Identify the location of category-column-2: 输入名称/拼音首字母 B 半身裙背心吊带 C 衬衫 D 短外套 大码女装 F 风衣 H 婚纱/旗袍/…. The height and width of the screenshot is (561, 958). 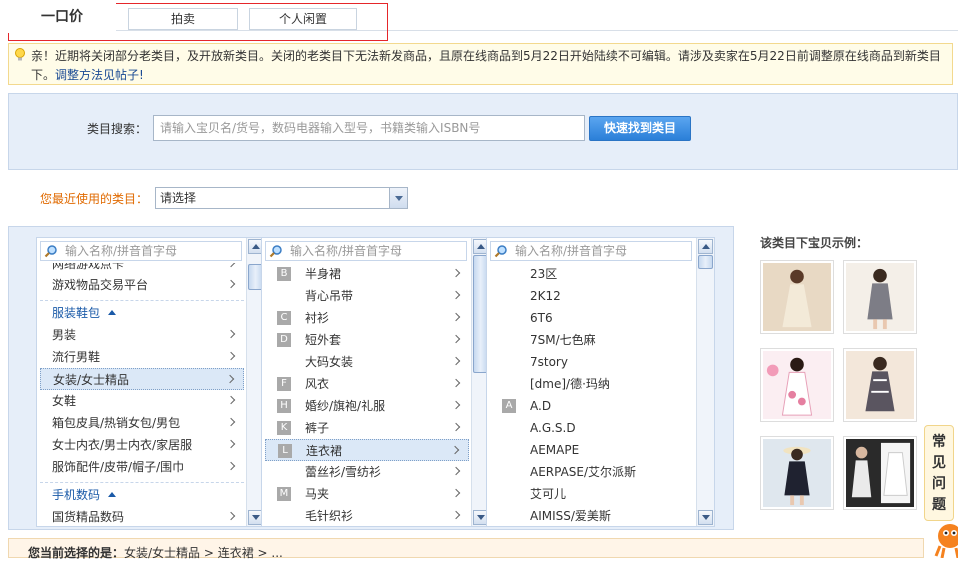
(375, 382).